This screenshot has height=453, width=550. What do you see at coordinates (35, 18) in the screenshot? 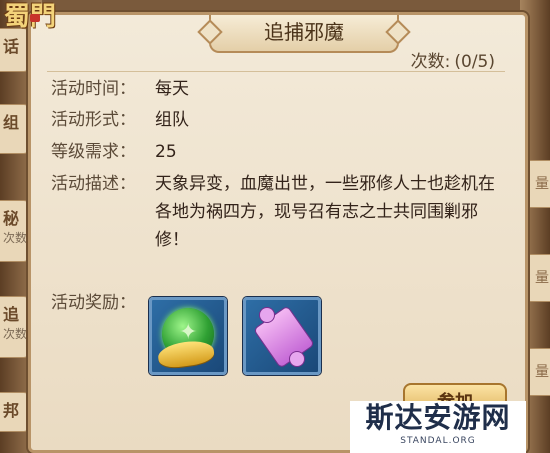
I see `seal-icon` at bounding box center [35, 18].